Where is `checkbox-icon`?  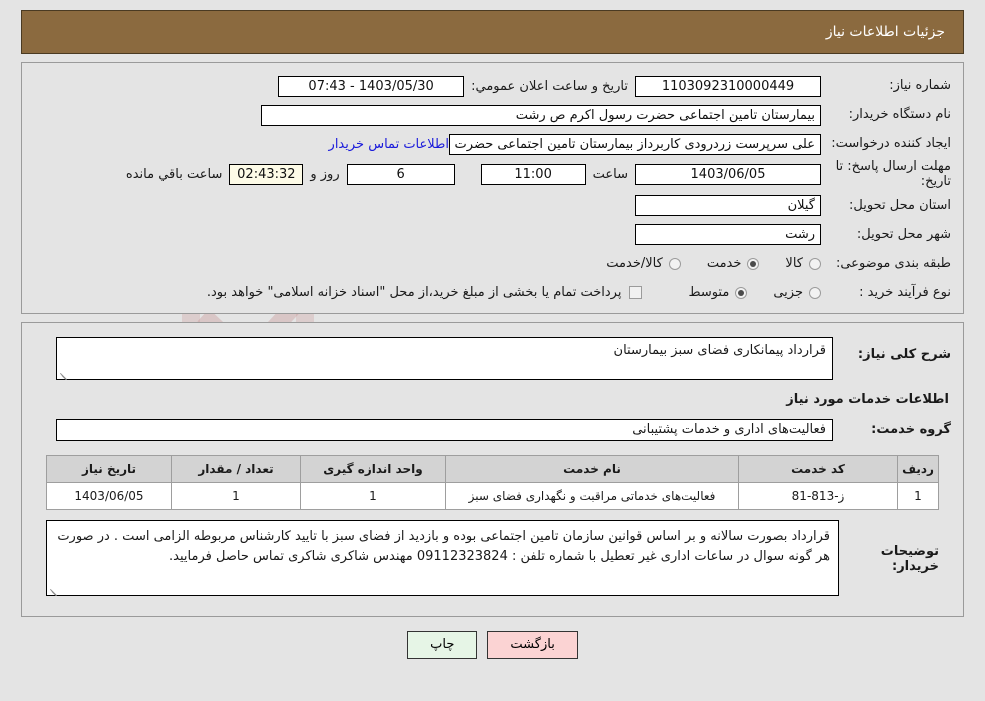 checkbox-icon is located at coordinates (636, 293).